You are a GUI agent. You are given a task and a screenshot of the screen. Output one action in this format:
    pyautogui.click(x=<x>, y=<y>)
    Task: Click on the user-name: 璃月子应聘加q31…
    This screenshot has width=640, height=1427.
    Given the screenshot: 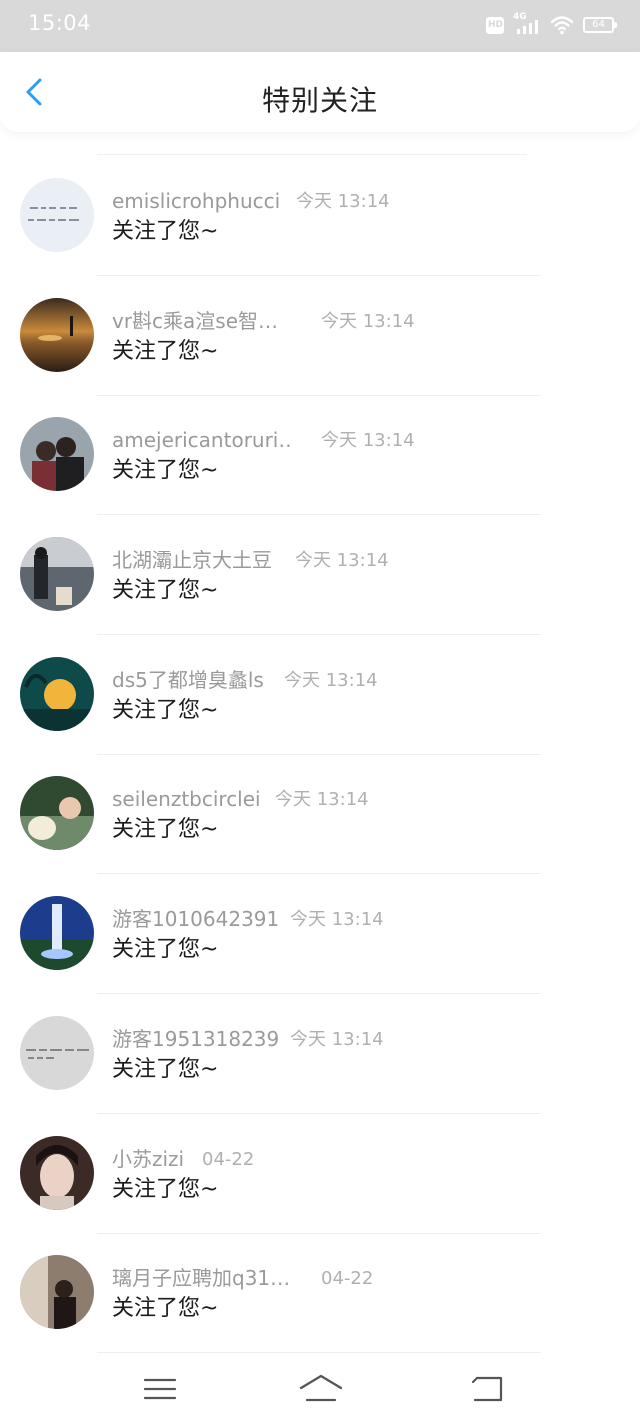 What is the action you would take?
    pyautogui.click(x=201, y=1278)
    